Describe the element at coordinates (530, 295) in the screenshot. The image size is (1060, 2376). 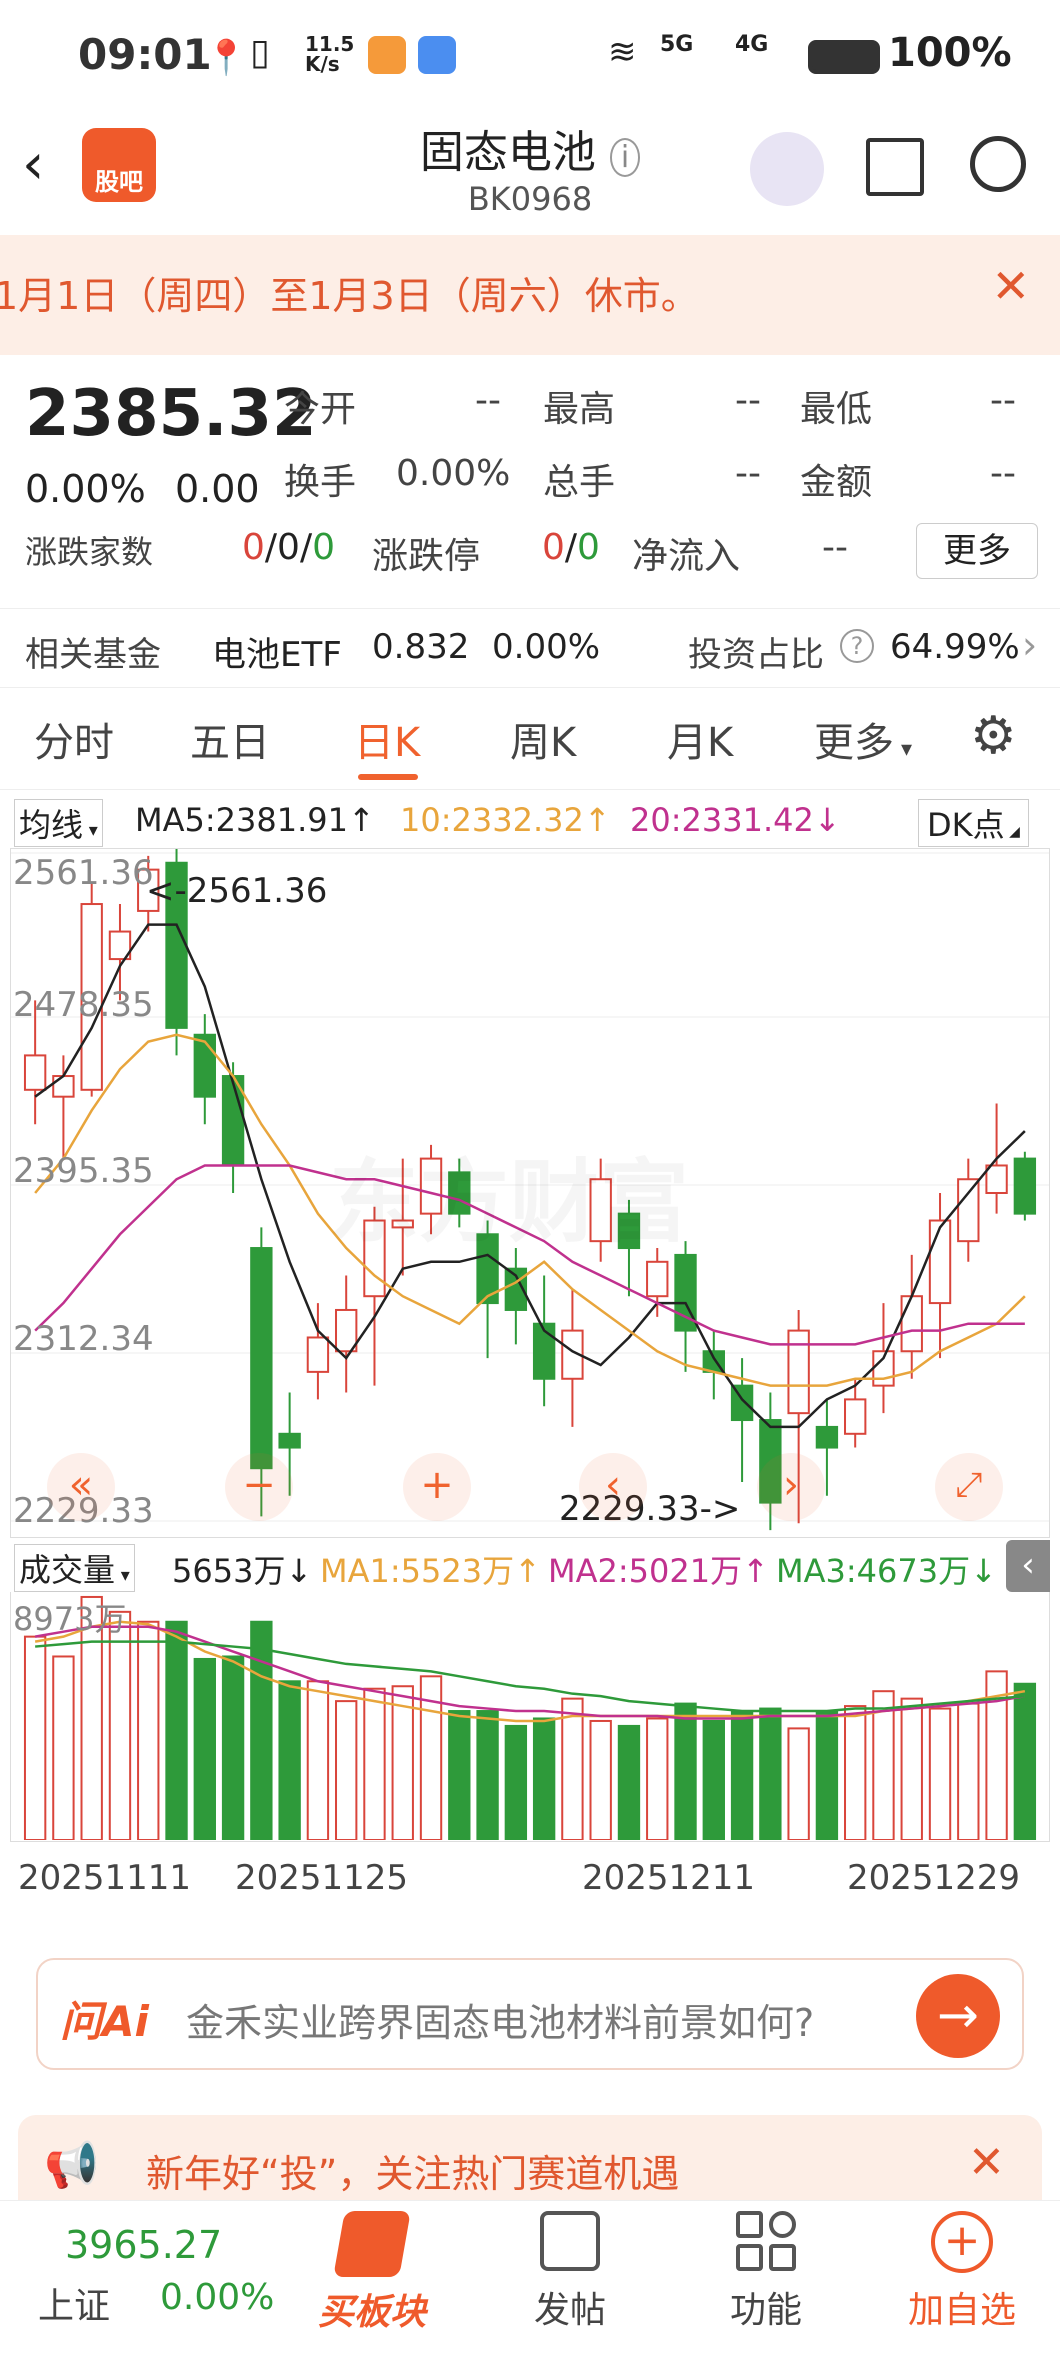
I see `market-closed-notice: 1月1日（周四）至1月3日（周六）休市。 ✕` at that location.